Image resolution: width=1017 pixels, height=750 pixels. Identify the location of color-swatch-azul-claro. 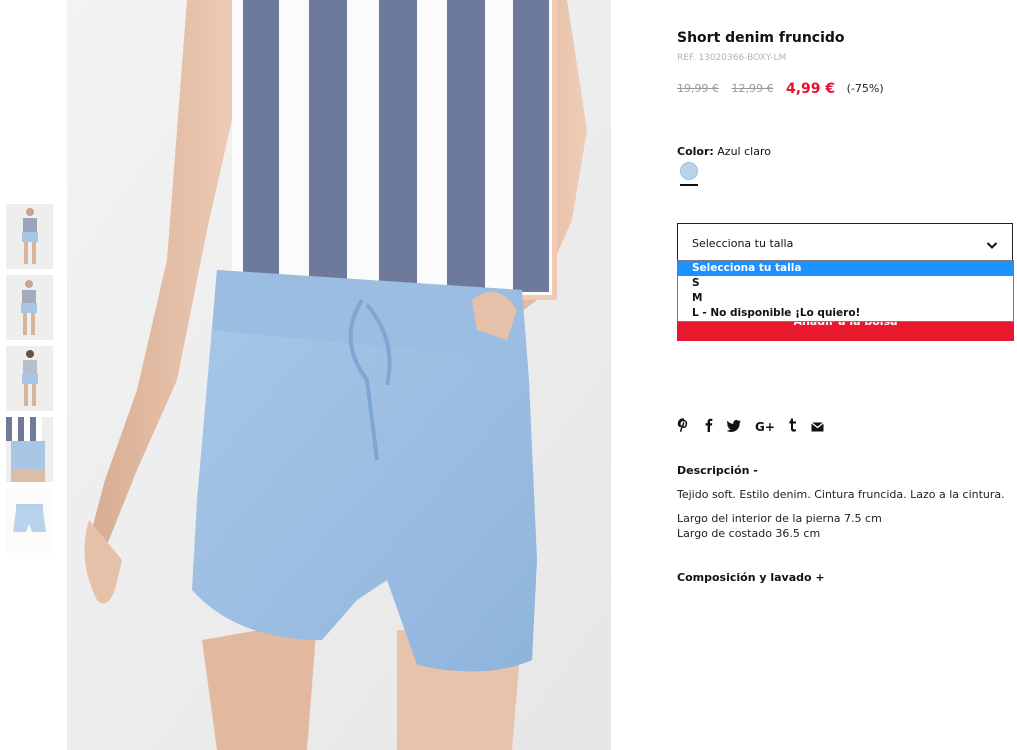
(689, 171).